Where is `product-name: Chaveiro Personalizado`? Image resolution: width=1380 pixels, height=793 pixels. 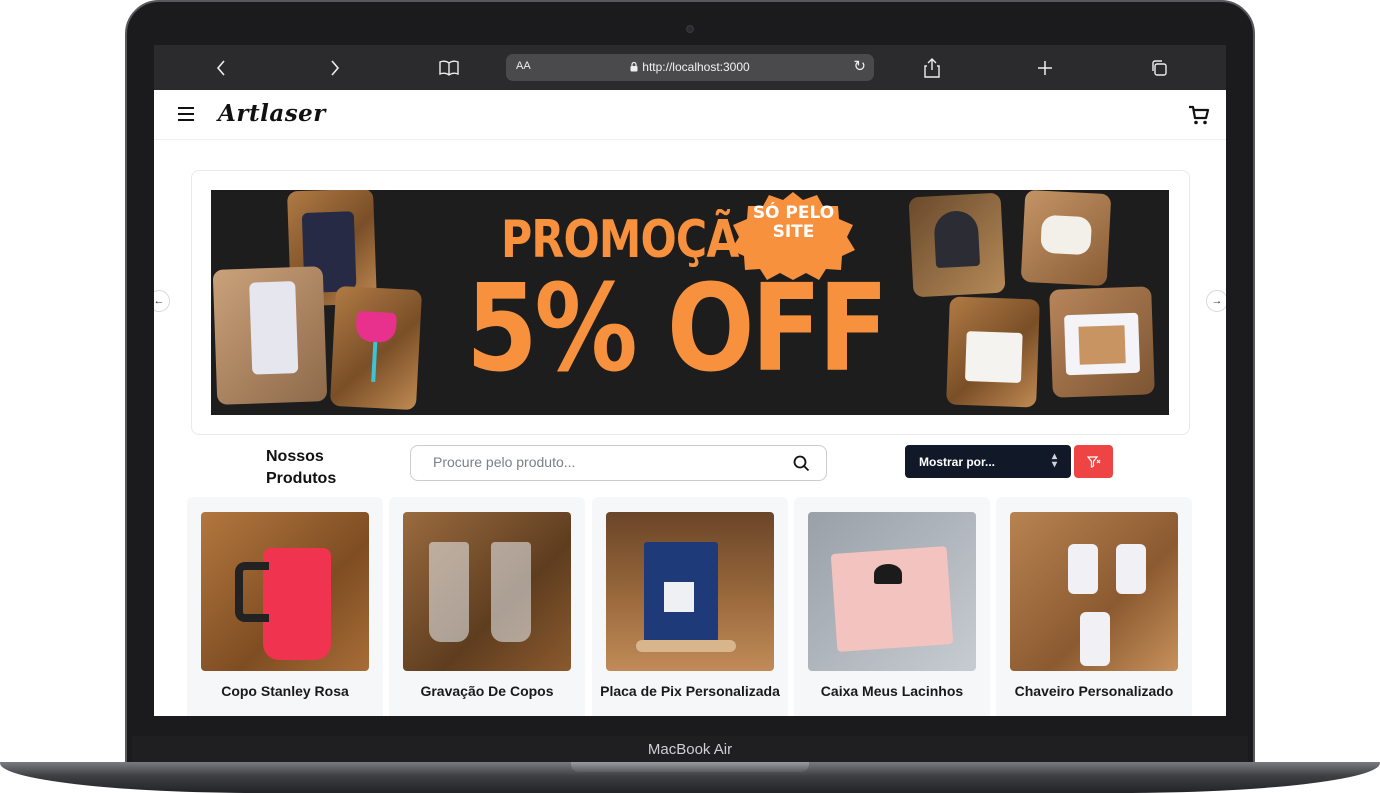 product-name: Chaveiro Personalizado is located at coordinates (1094, 691).